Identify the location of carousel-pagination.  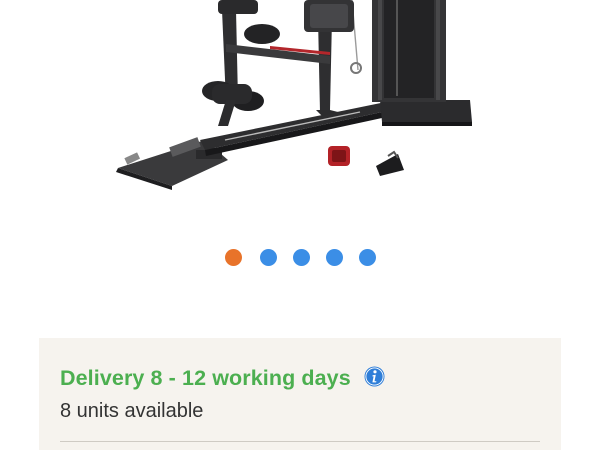
(300, 258).